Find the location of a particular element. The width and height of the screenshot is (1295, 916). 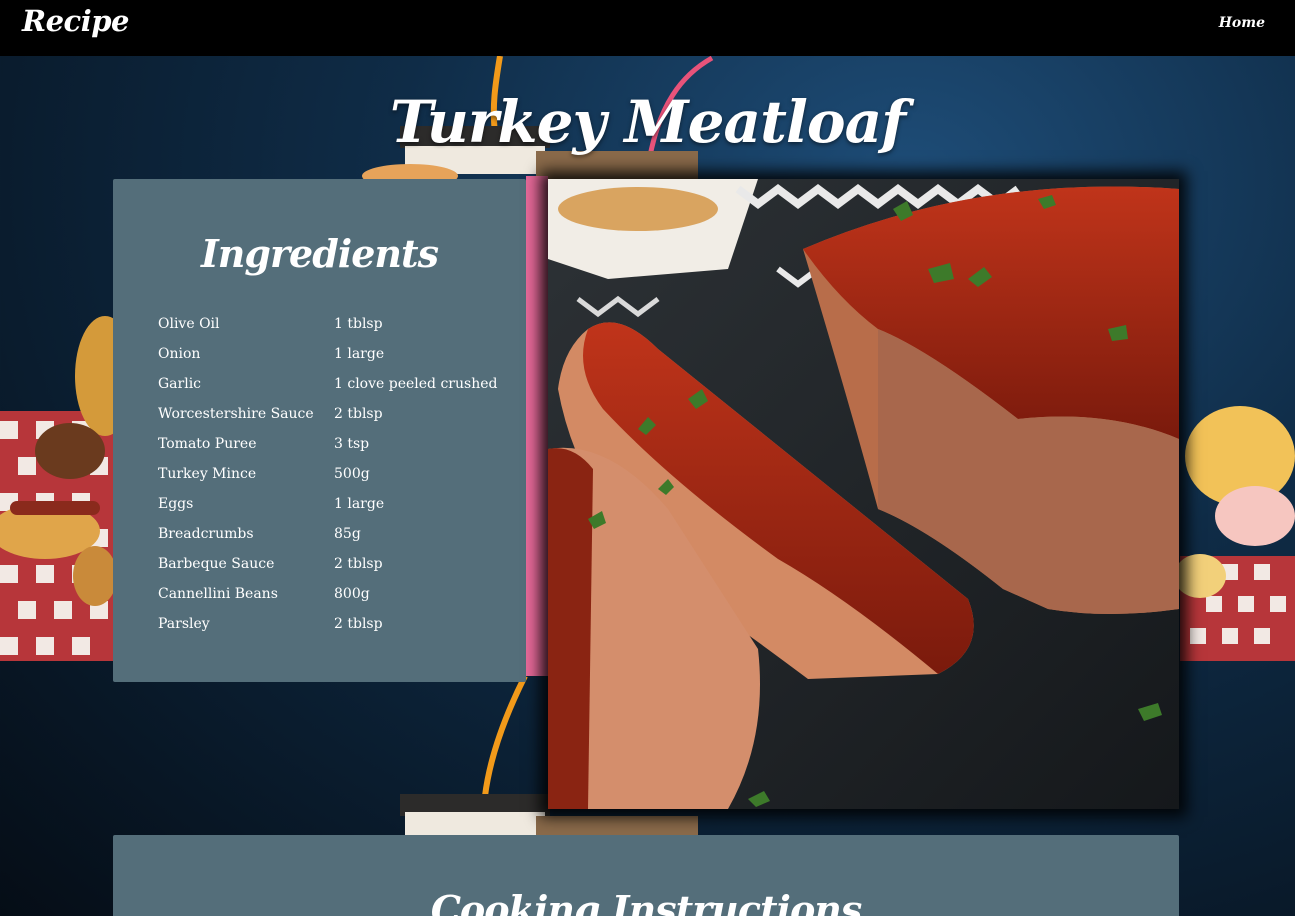

brand-logo: Recipe is located at coordinates (75, 21).